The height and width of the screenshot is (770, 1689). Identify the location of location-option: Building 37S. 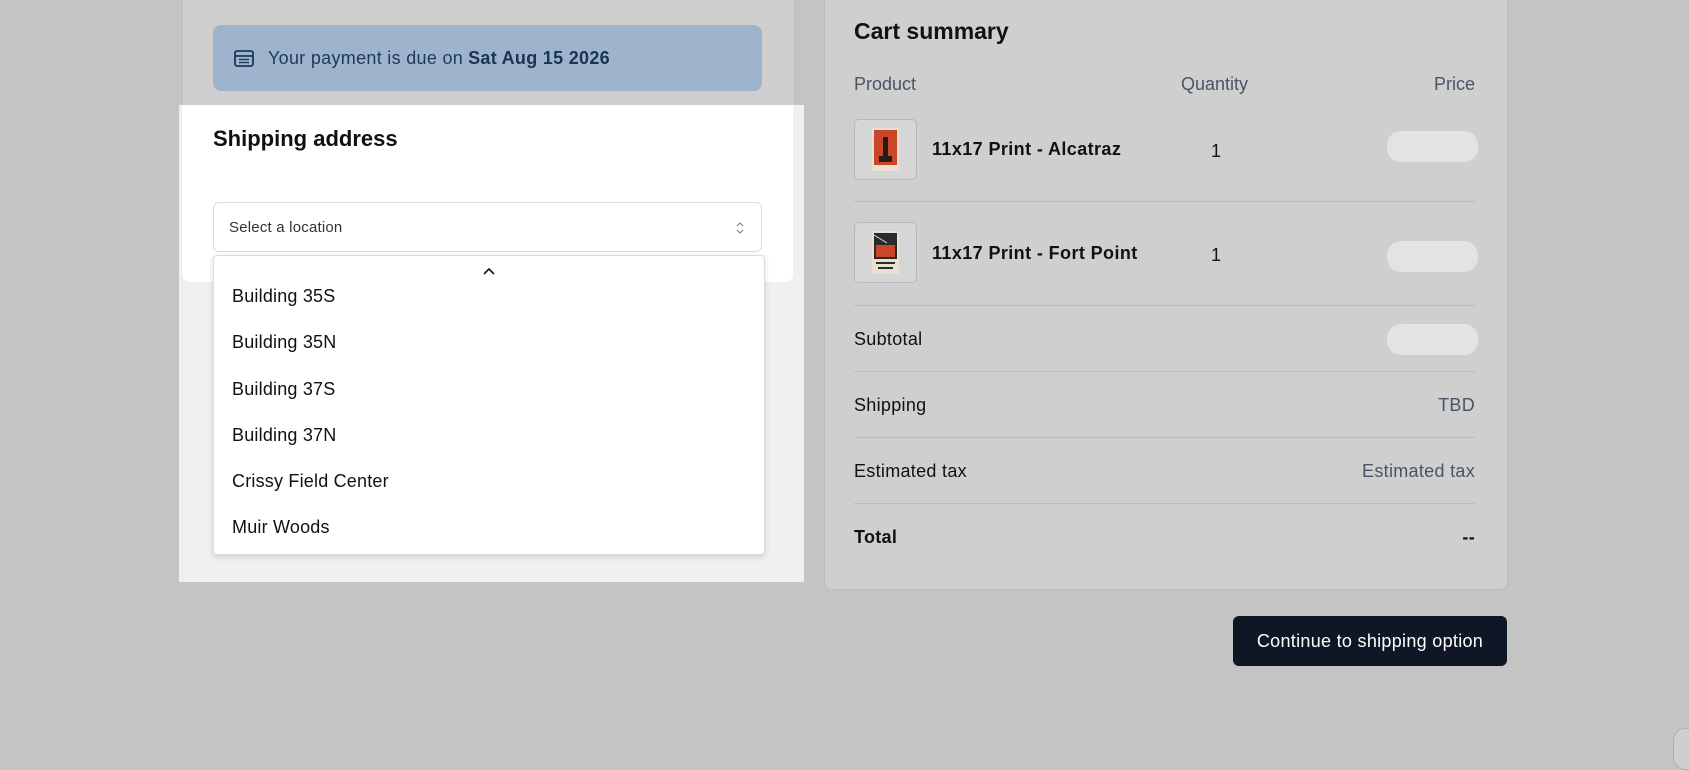
(283, 389).